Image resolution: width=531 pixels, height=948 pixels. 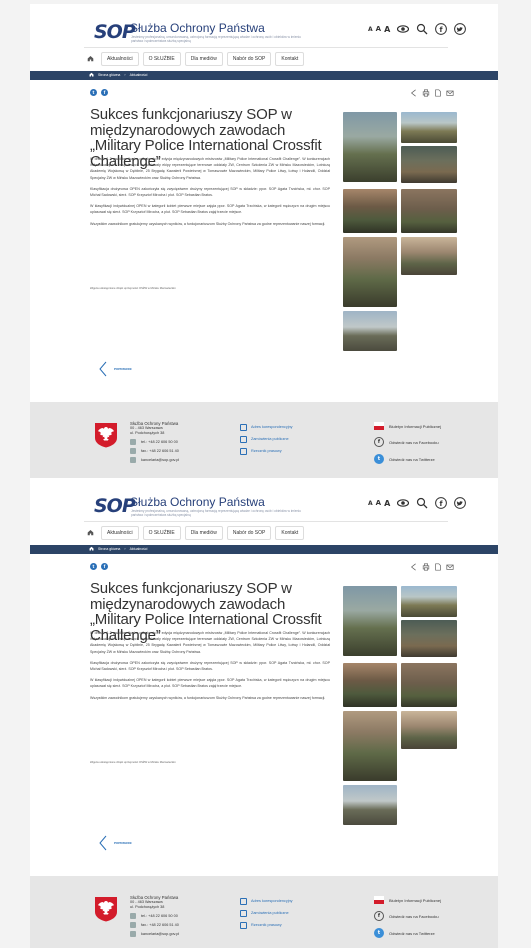 I want to click on bip-icon, so click(x=379, y=426).